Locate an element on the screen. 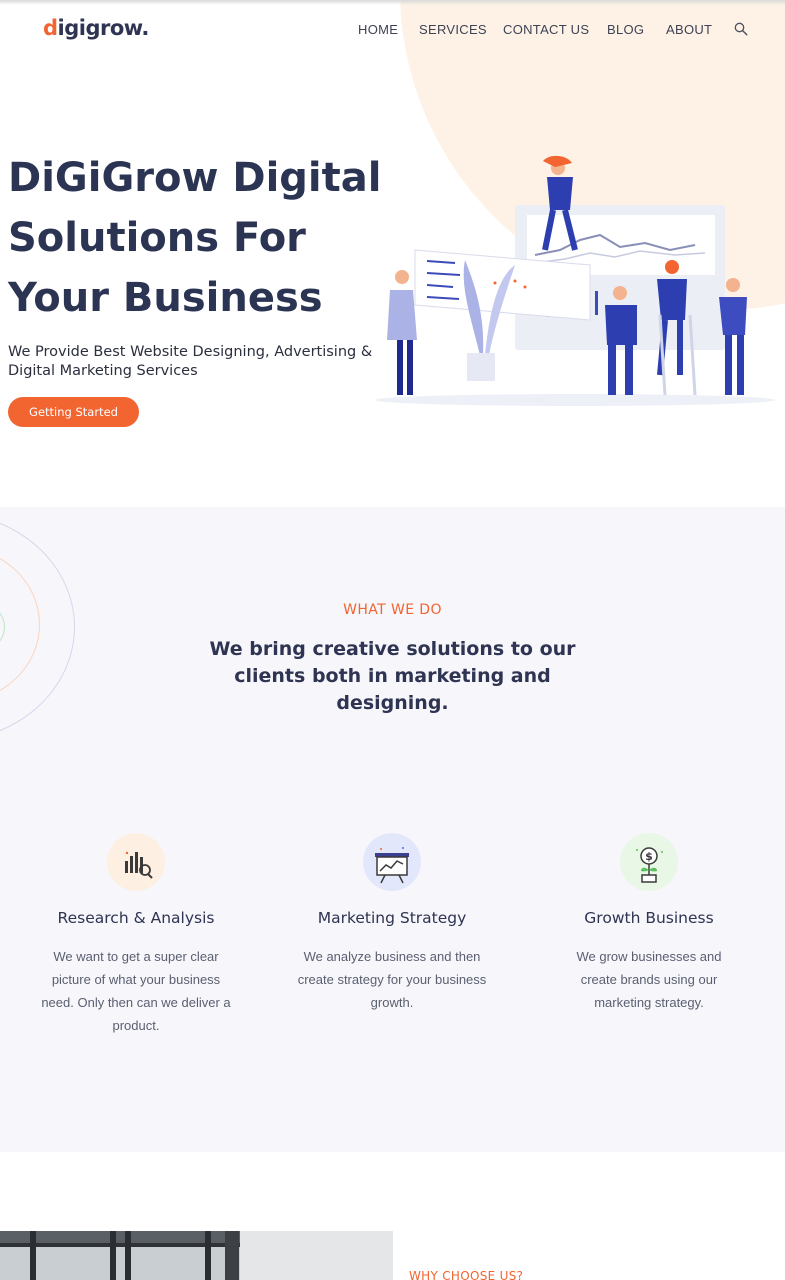  office-photo is located at coordinates (196, 1255).